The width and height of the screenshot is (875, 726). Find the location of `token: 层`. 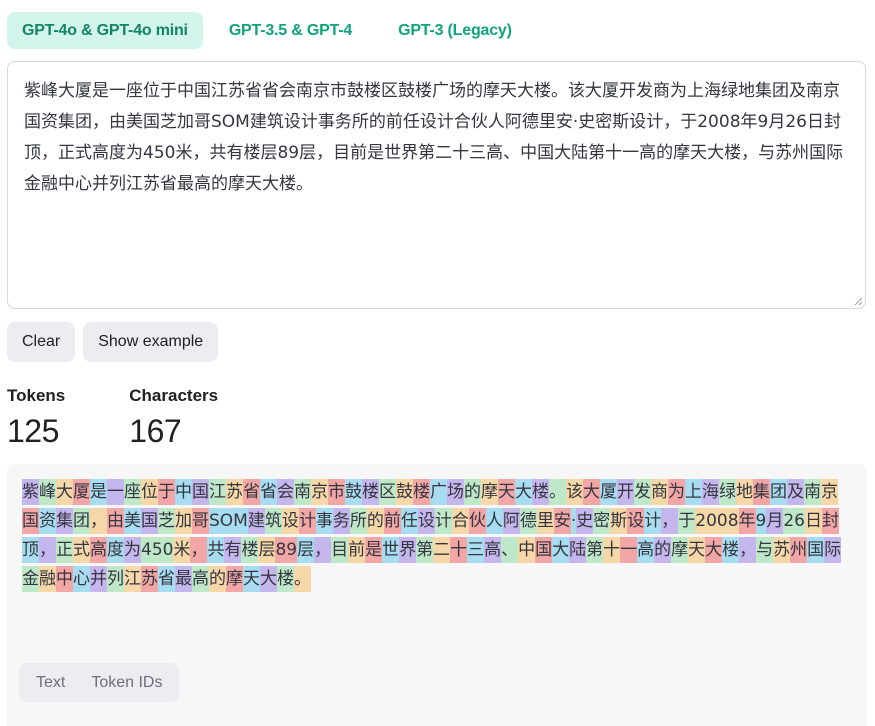

token: 层 is located at coordinates (267, 550).